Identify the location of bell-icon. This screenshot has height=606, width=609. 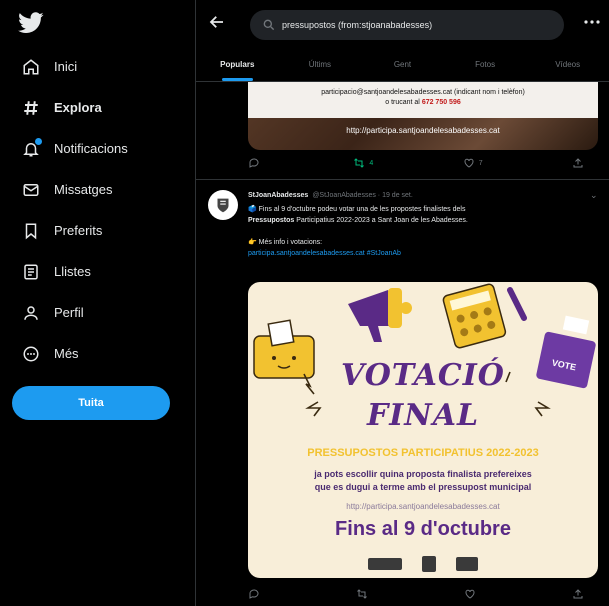
(31, 148).